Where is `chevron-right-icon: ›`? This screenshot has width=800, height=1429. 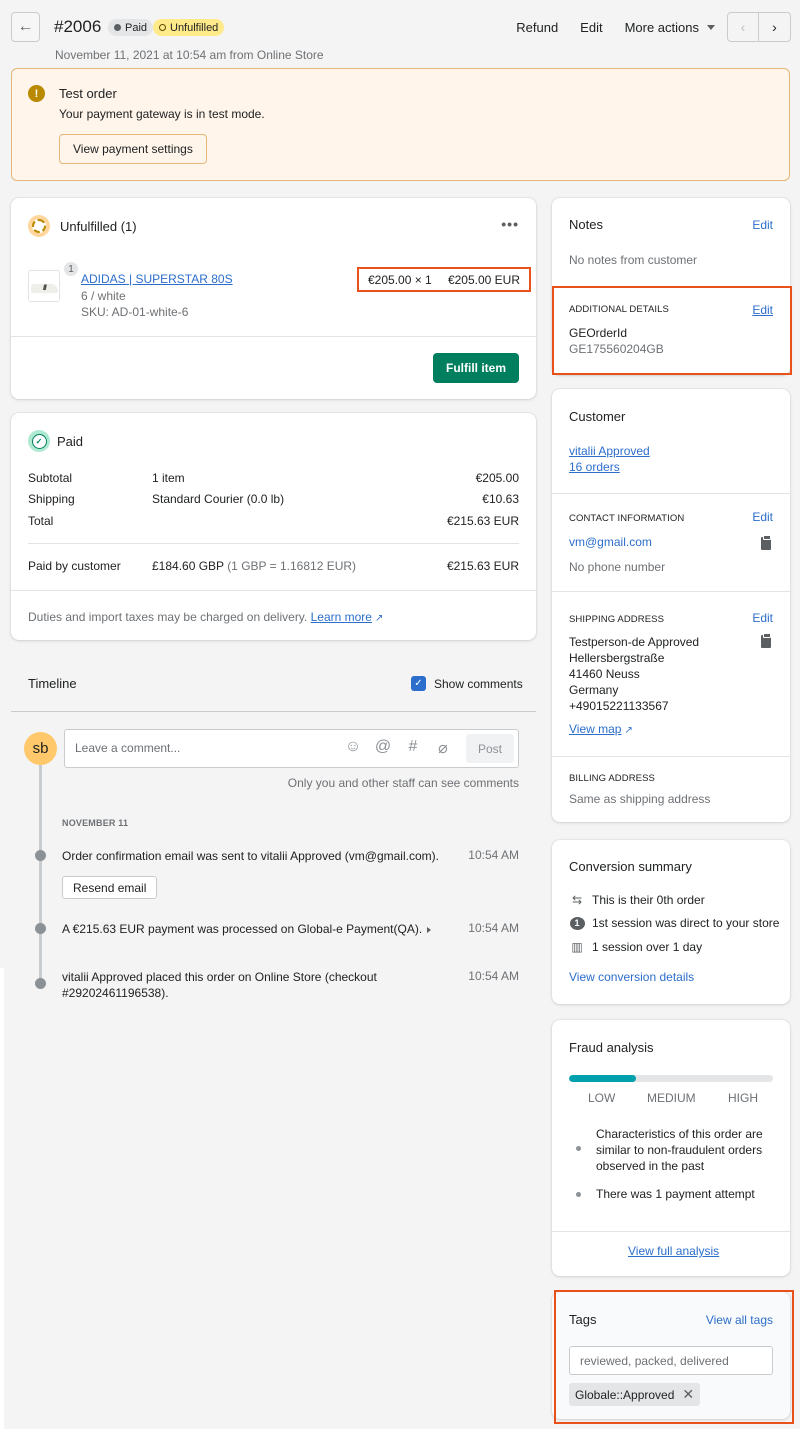 chevron-right-icon: › is located at coordinates (774, 27).